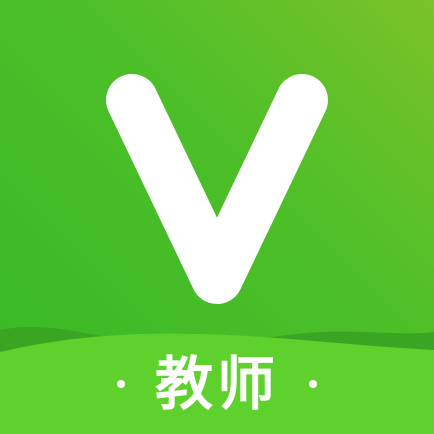  What do you see at coordinates (313, 384) in the screenshot?
I see `right-dot-icon` at bounding box center [313, 384].